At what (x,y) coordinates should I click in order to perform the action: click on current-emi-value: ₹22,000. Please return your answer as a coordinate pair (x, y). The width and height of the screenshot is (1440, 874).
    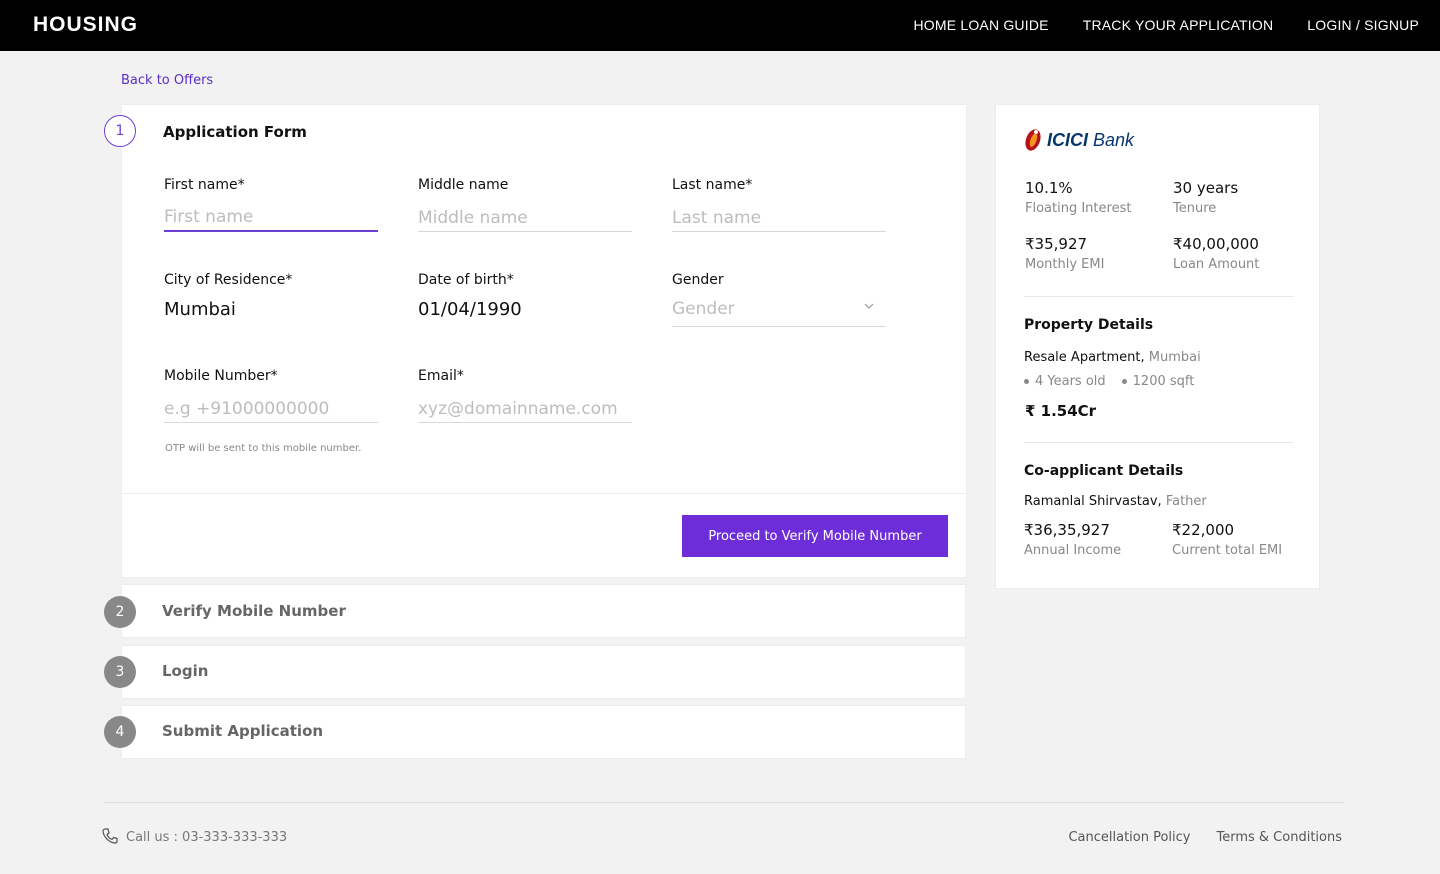
    Looking at the image, I should click on (1203, 530).